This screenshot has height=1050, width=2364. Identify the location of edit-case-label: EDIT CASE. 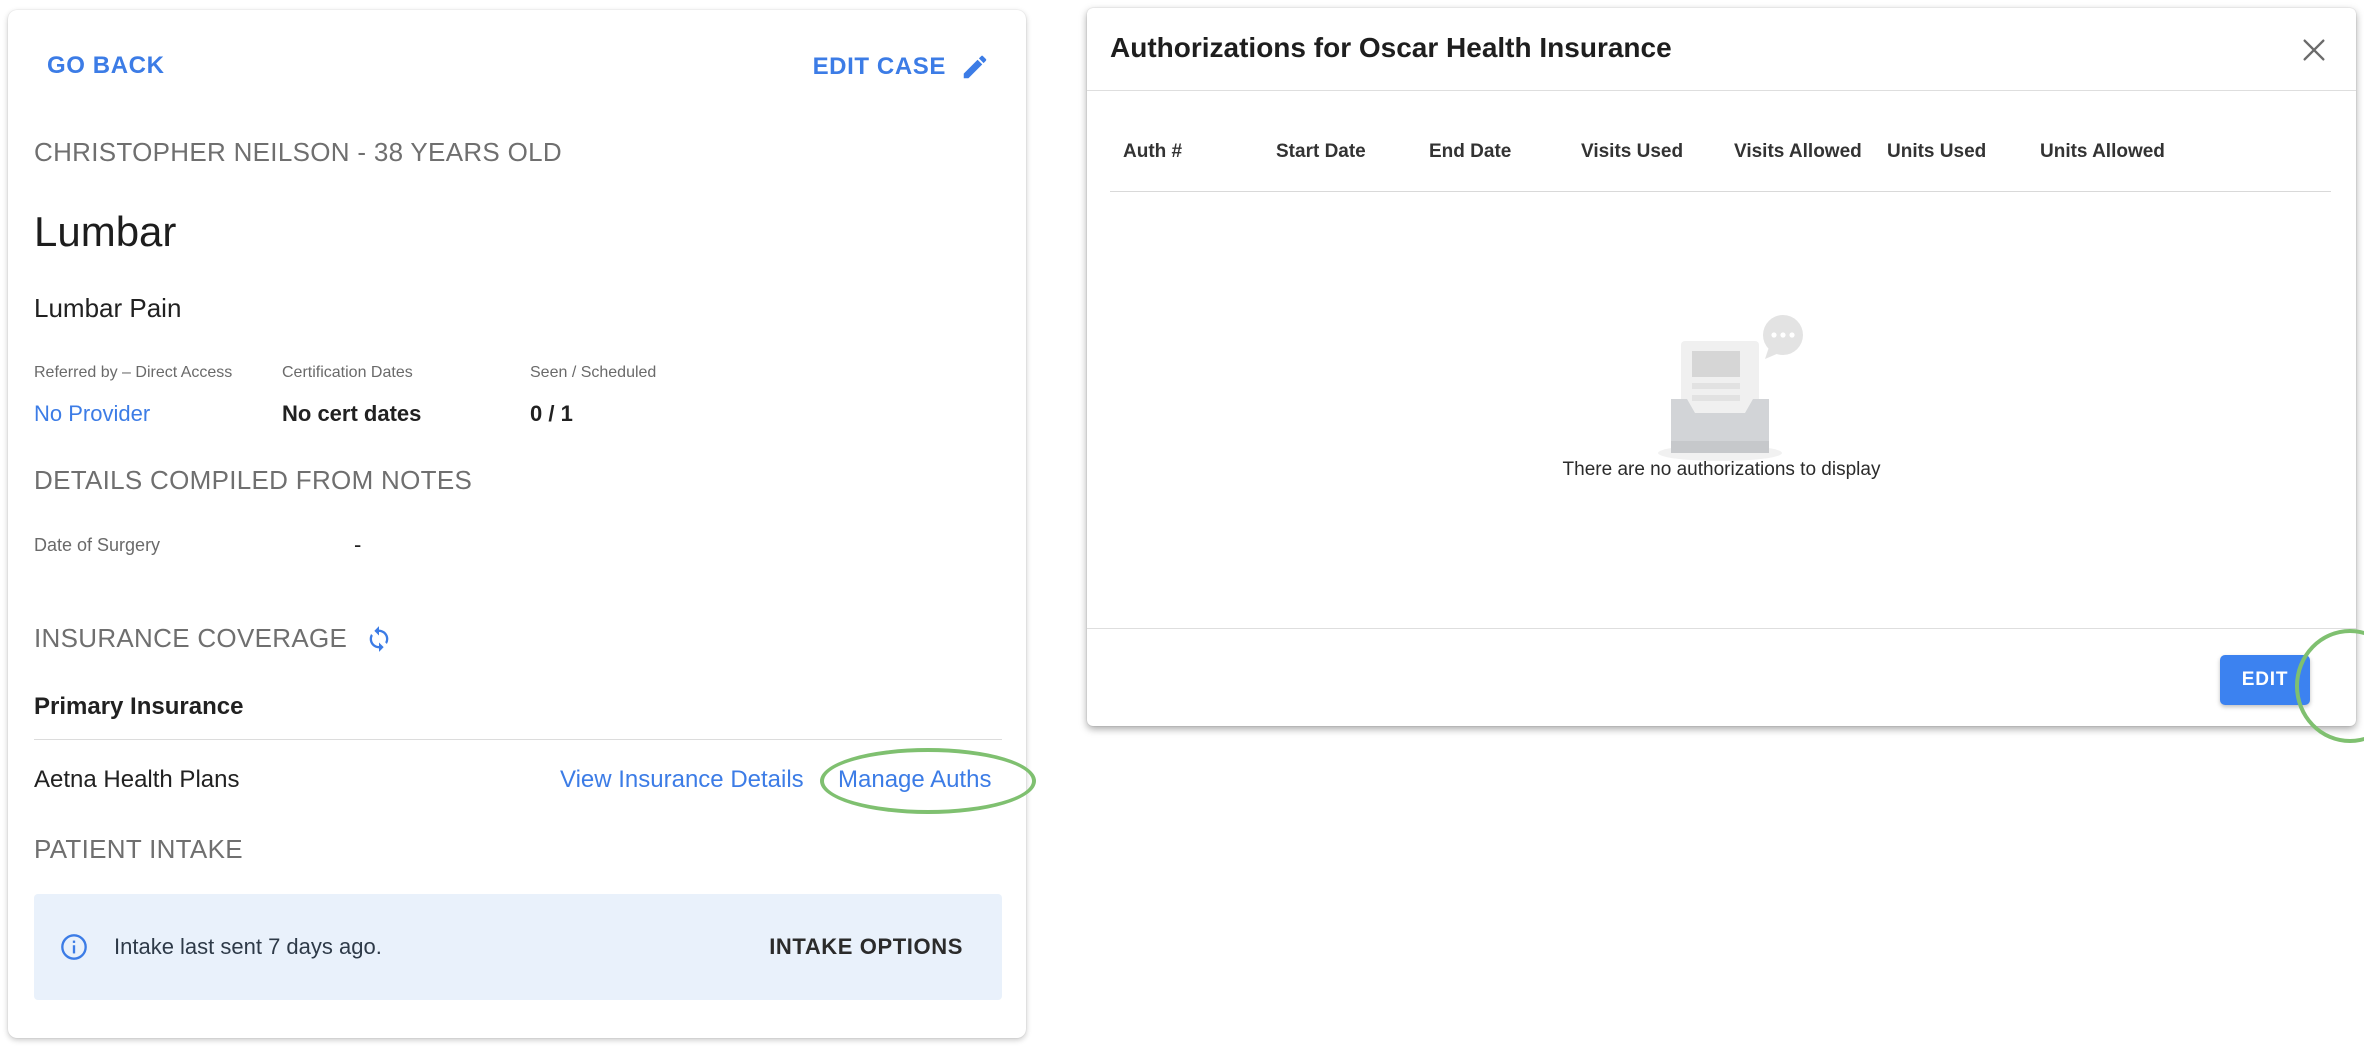
(879, 66).